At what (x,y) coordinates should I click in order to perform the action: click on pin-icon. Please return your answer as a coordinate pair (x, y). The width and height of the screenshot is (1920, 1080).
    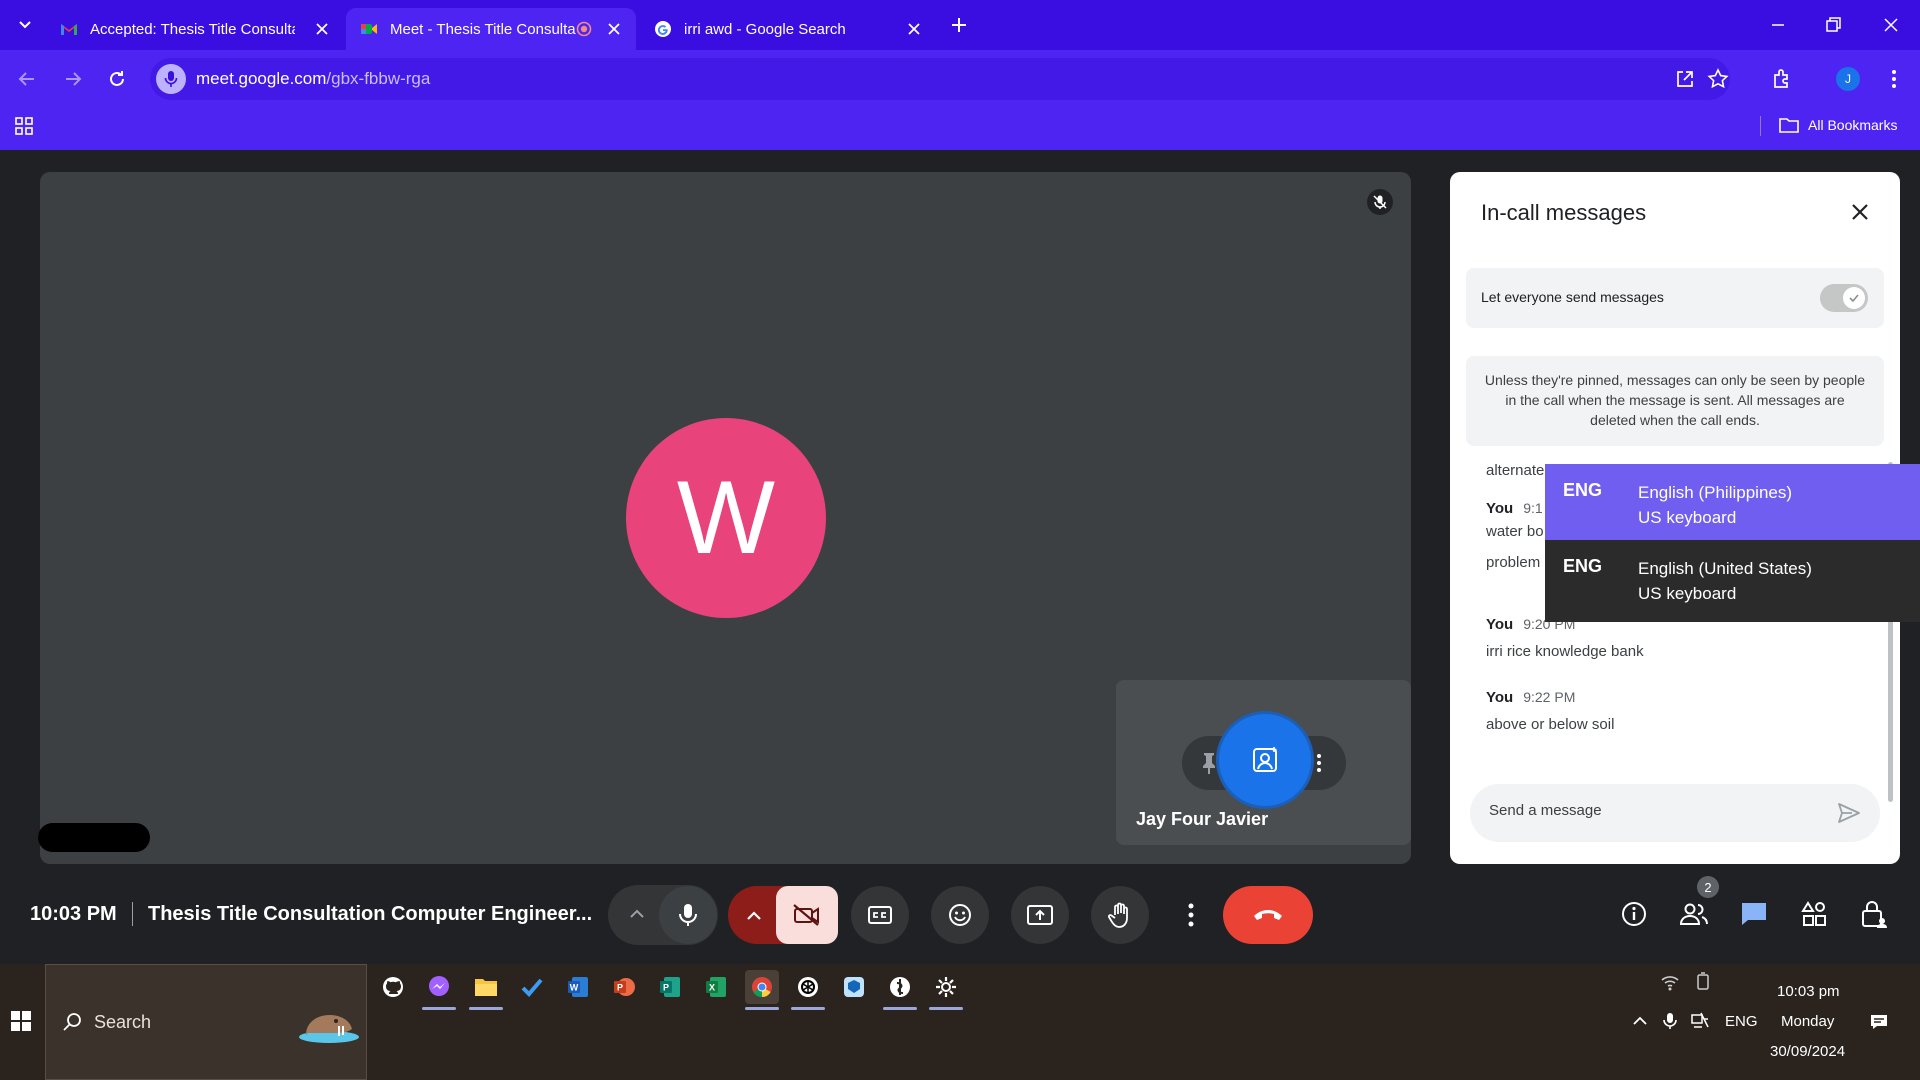
    Looking at the image, I should click on (1209, 763).